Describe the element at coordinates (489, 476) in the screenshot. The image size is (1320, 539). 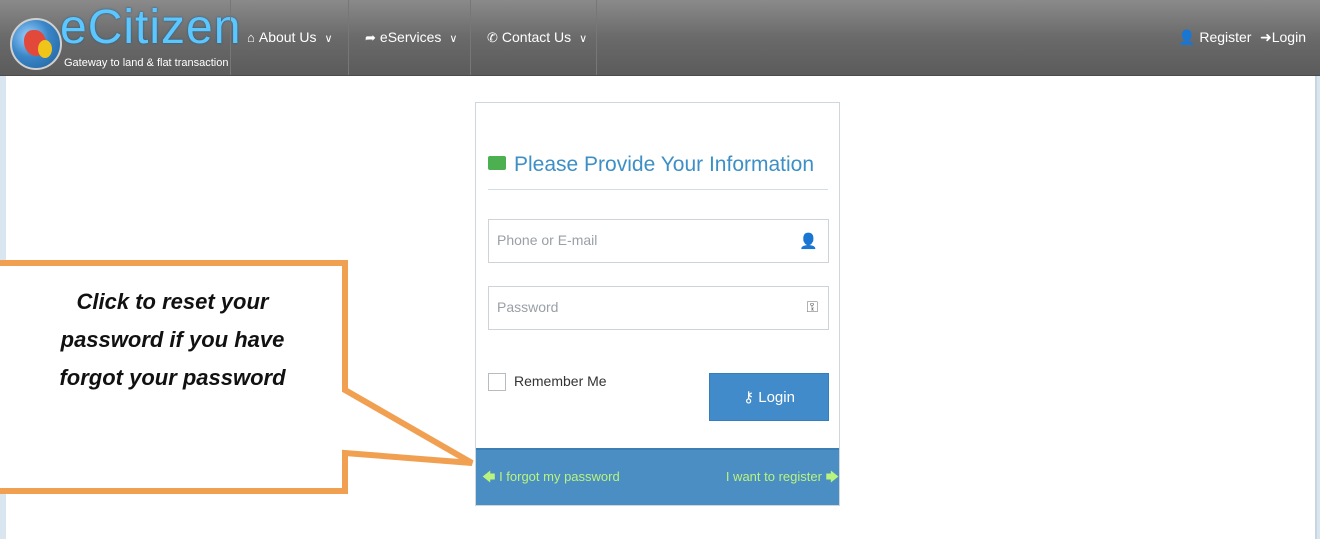
I see `arrow-left-icon: 🡄` at that location.